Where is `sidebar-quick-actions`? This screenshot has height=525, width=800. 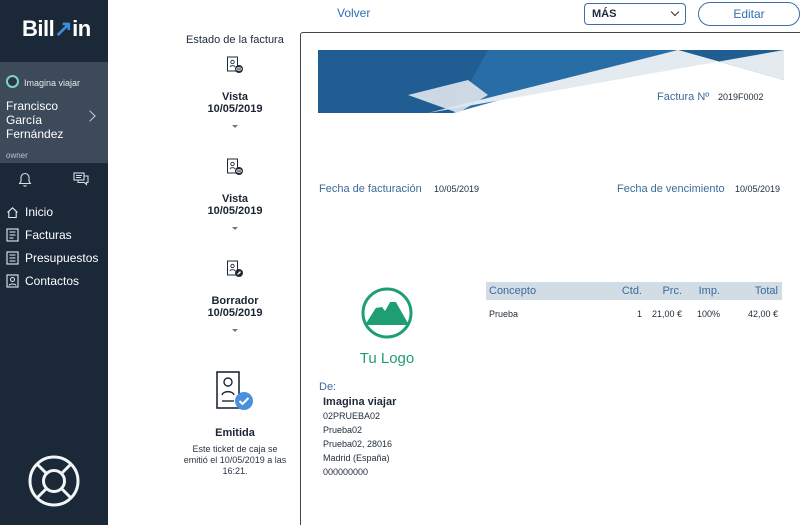 sidebar-quick-actions is located at coordinates (54, 182).